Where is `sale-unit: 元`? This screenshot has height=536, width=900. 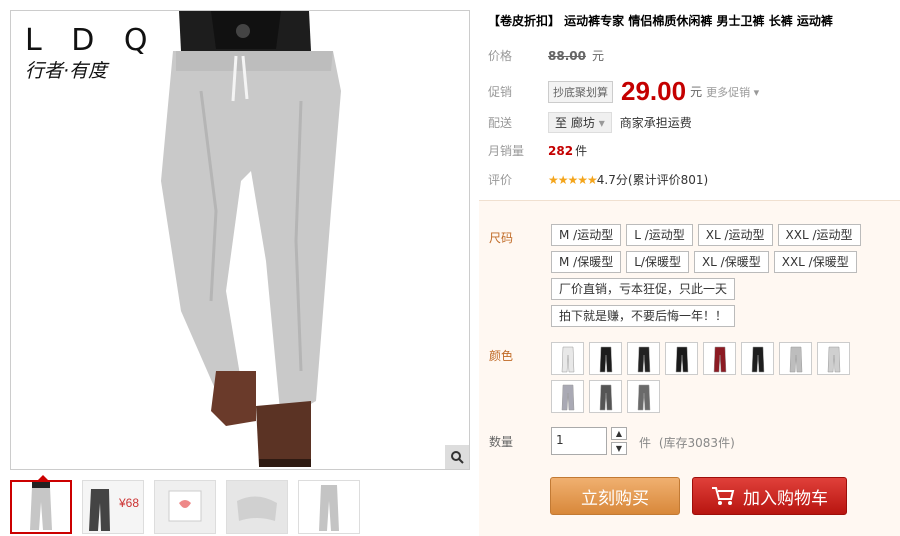
sale-unit: 元 is located at coordinates (696, 92).